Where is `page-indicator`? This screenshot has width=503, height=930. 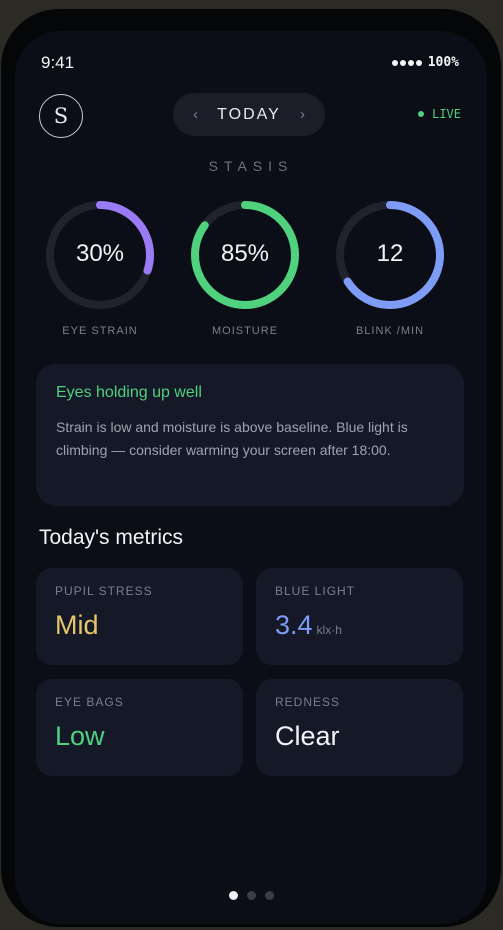 page-indicator is located at coordinates (251, 895).